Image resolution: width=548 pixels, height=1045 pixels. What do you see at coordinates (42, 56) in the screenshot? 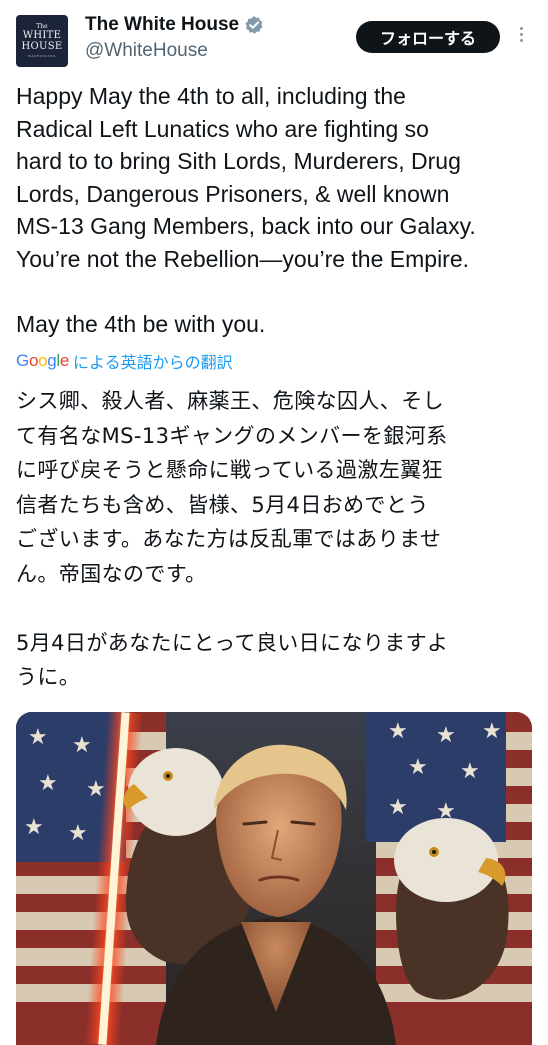
I see `avatar-text-washington: WASHINGTON` at bounding box center [42, 56].